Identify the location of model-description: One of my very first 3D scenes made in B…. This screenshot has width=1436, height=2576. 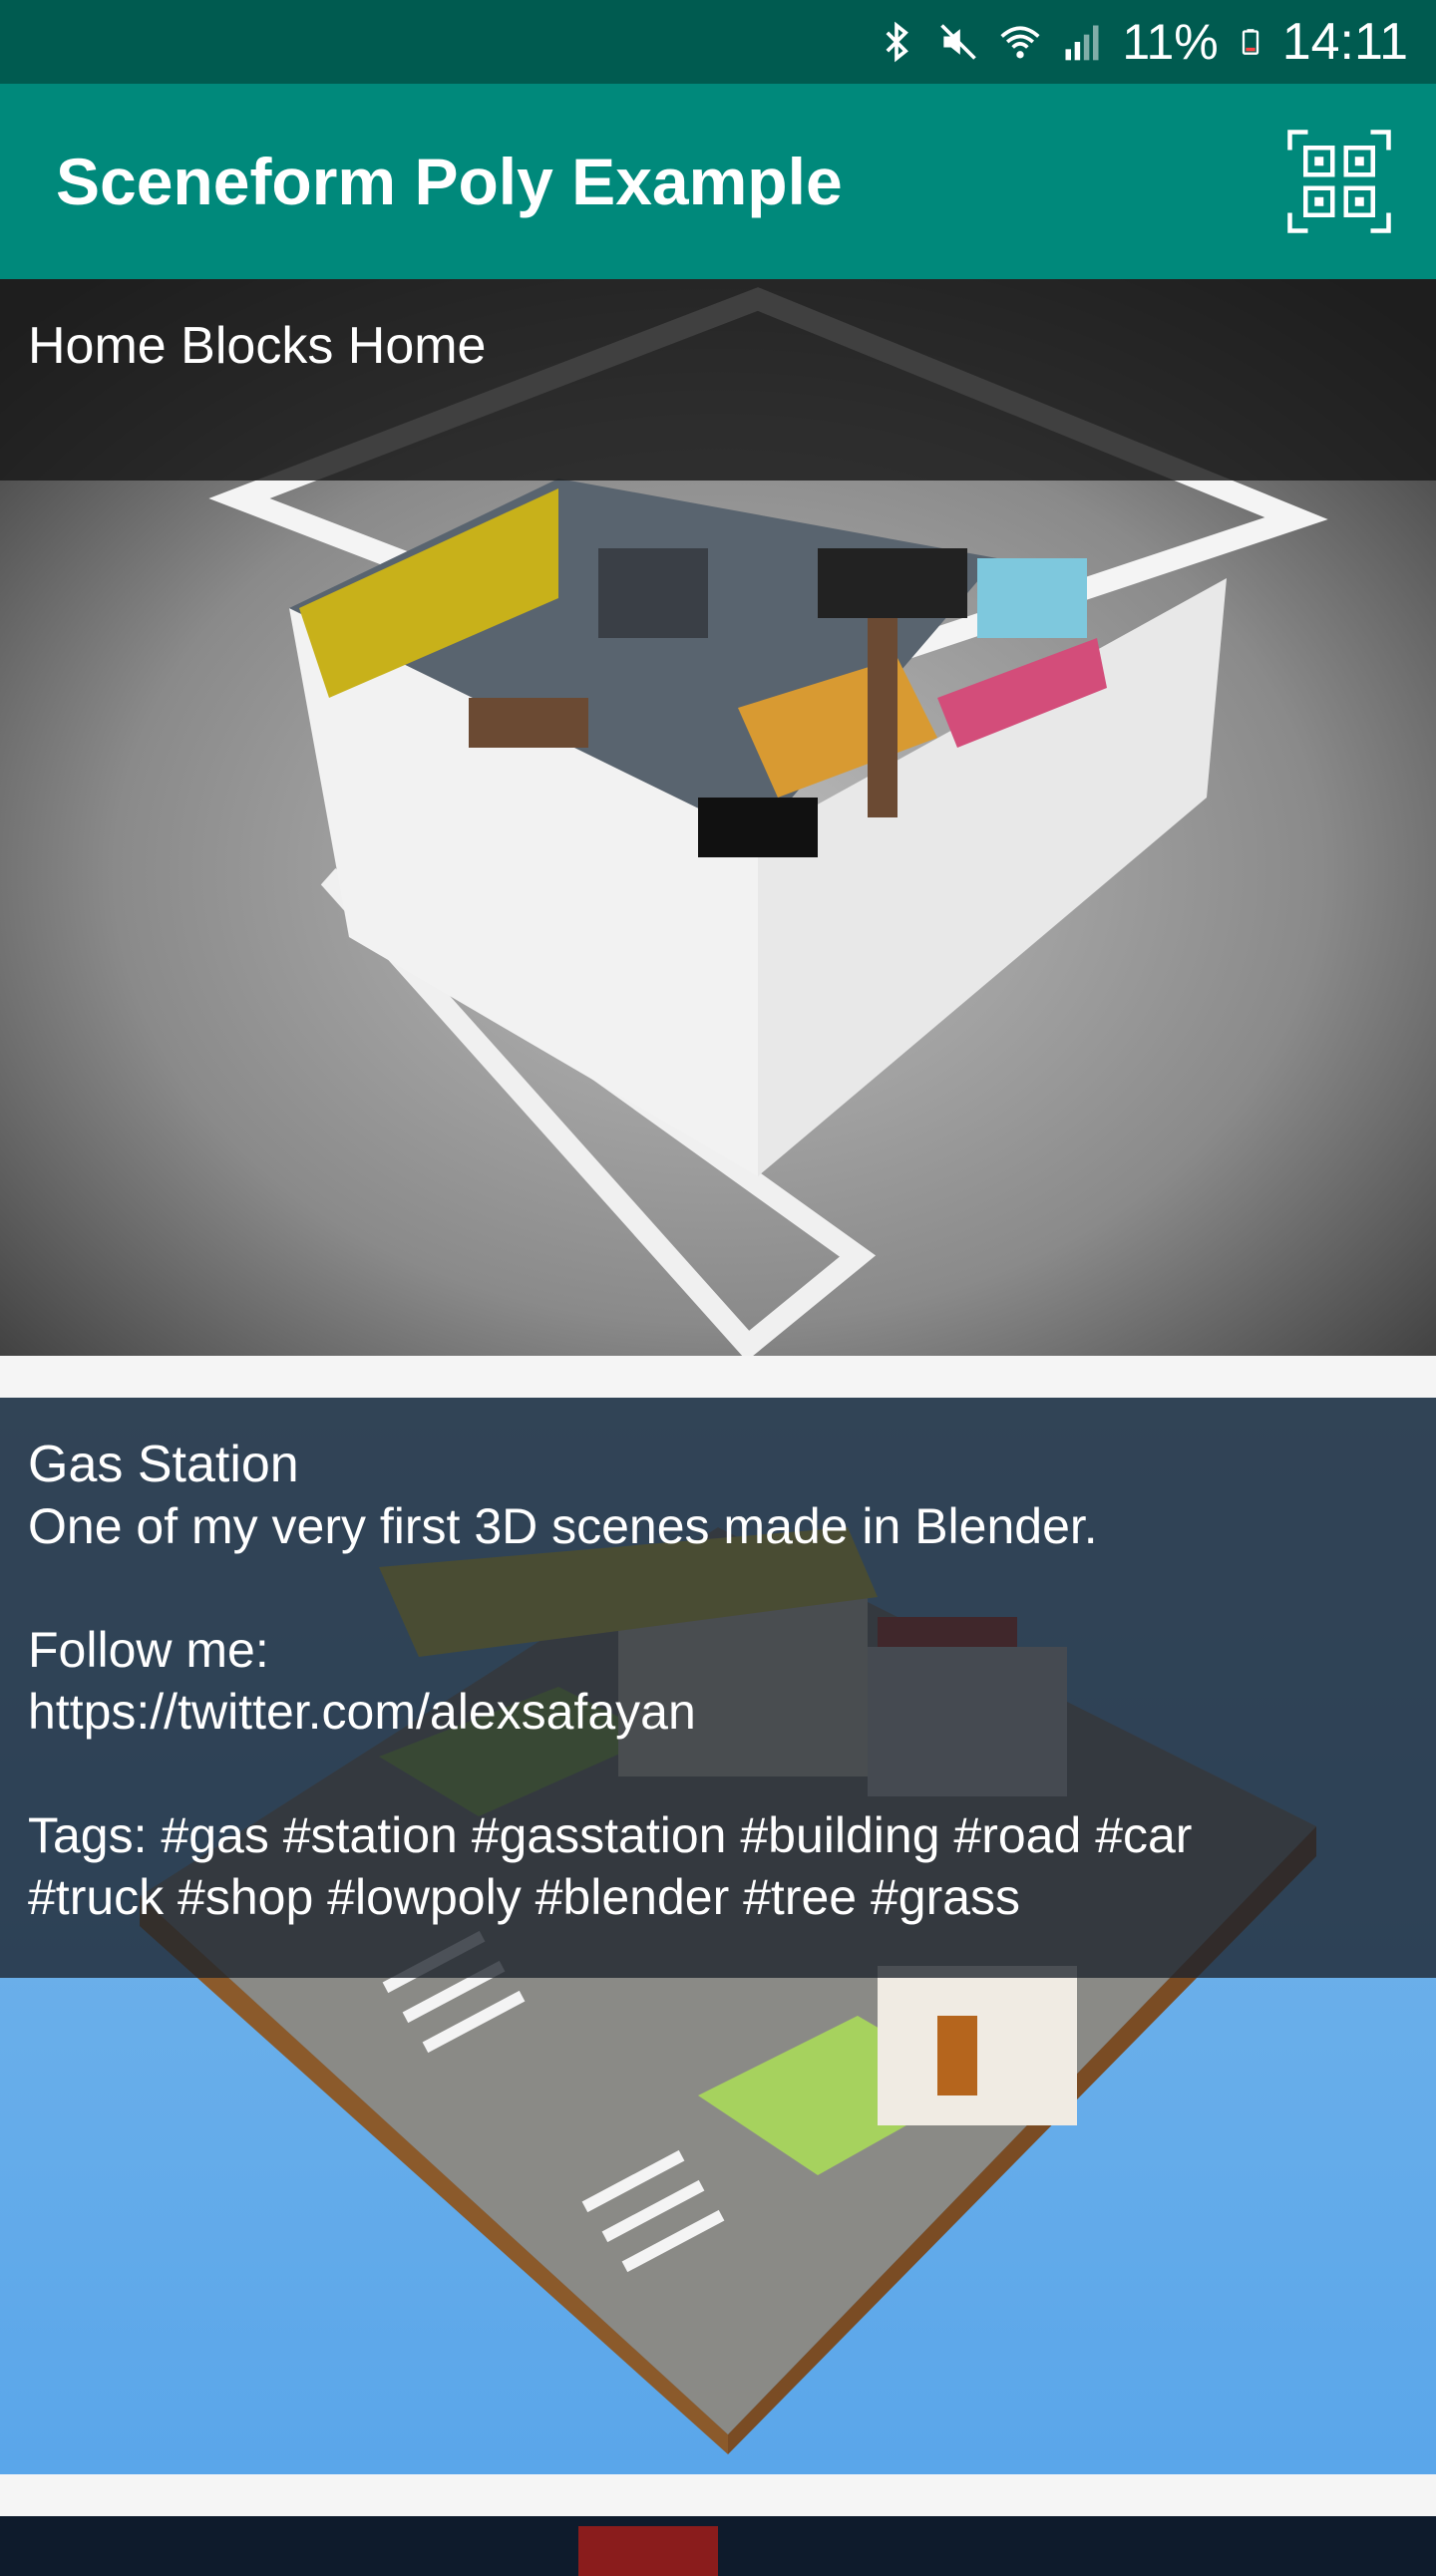
(610, 1711).